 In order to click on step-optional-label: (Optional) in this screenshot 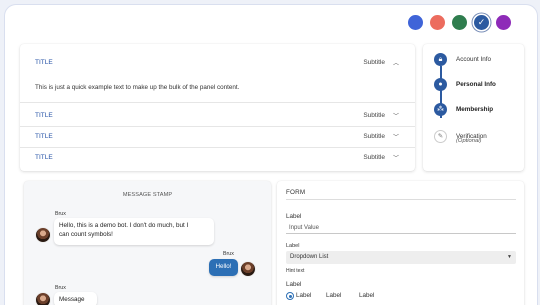, I will do `click(469, 141)`.